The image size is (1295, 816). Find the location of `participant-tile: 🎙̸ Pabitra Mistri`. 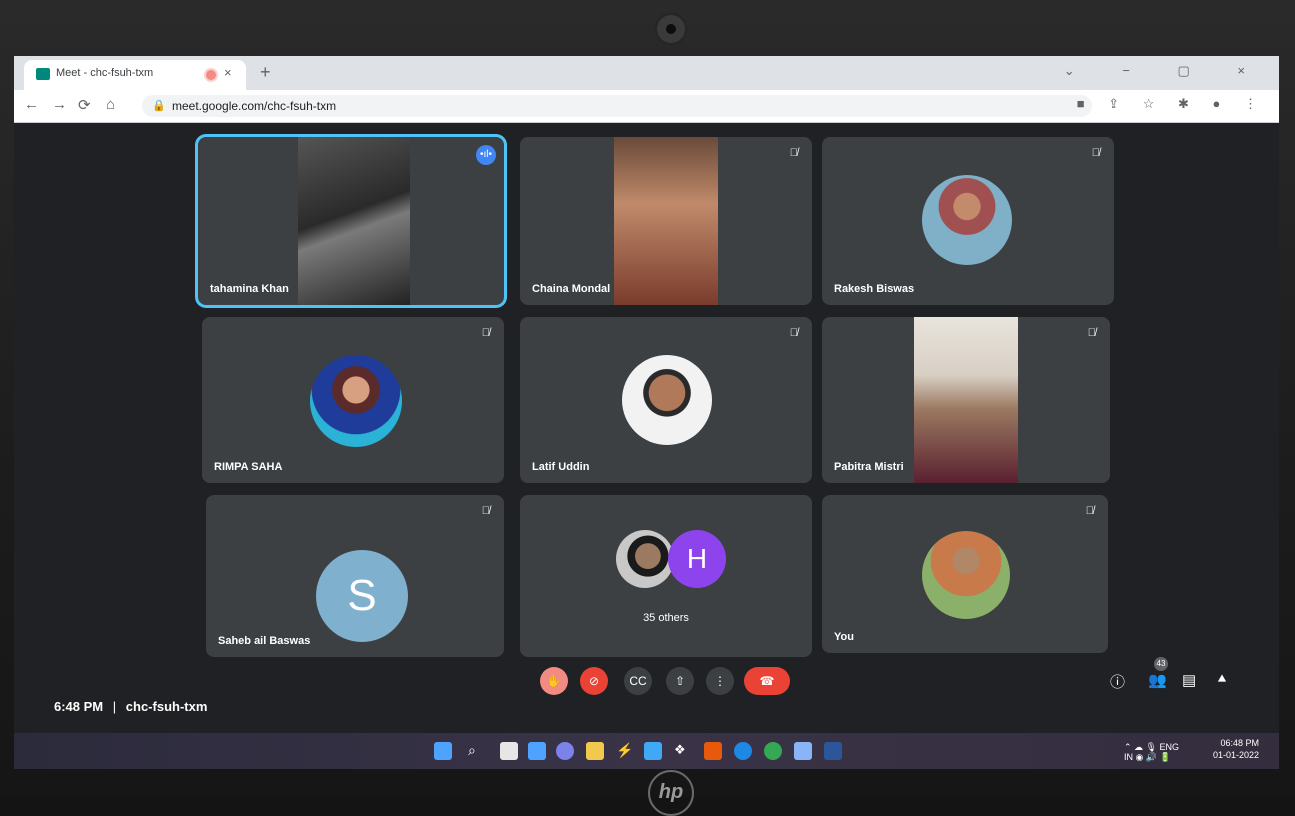

participant-tile: 🎙̸ Pabitra Mistri is located at coordinates (966, 400).